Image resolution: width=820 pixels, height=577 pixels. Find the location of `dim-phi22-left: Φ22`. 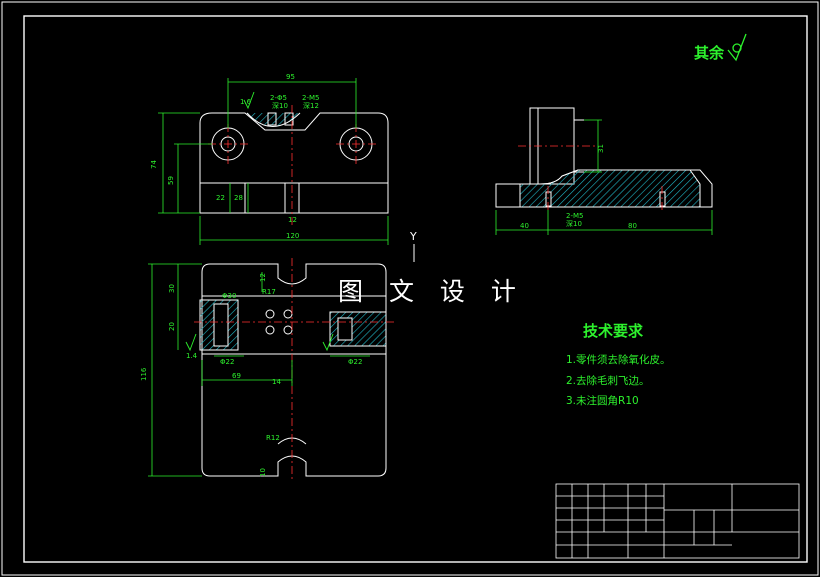

dim-phi22-left: Φ22 is located at coordinates (227, 362).